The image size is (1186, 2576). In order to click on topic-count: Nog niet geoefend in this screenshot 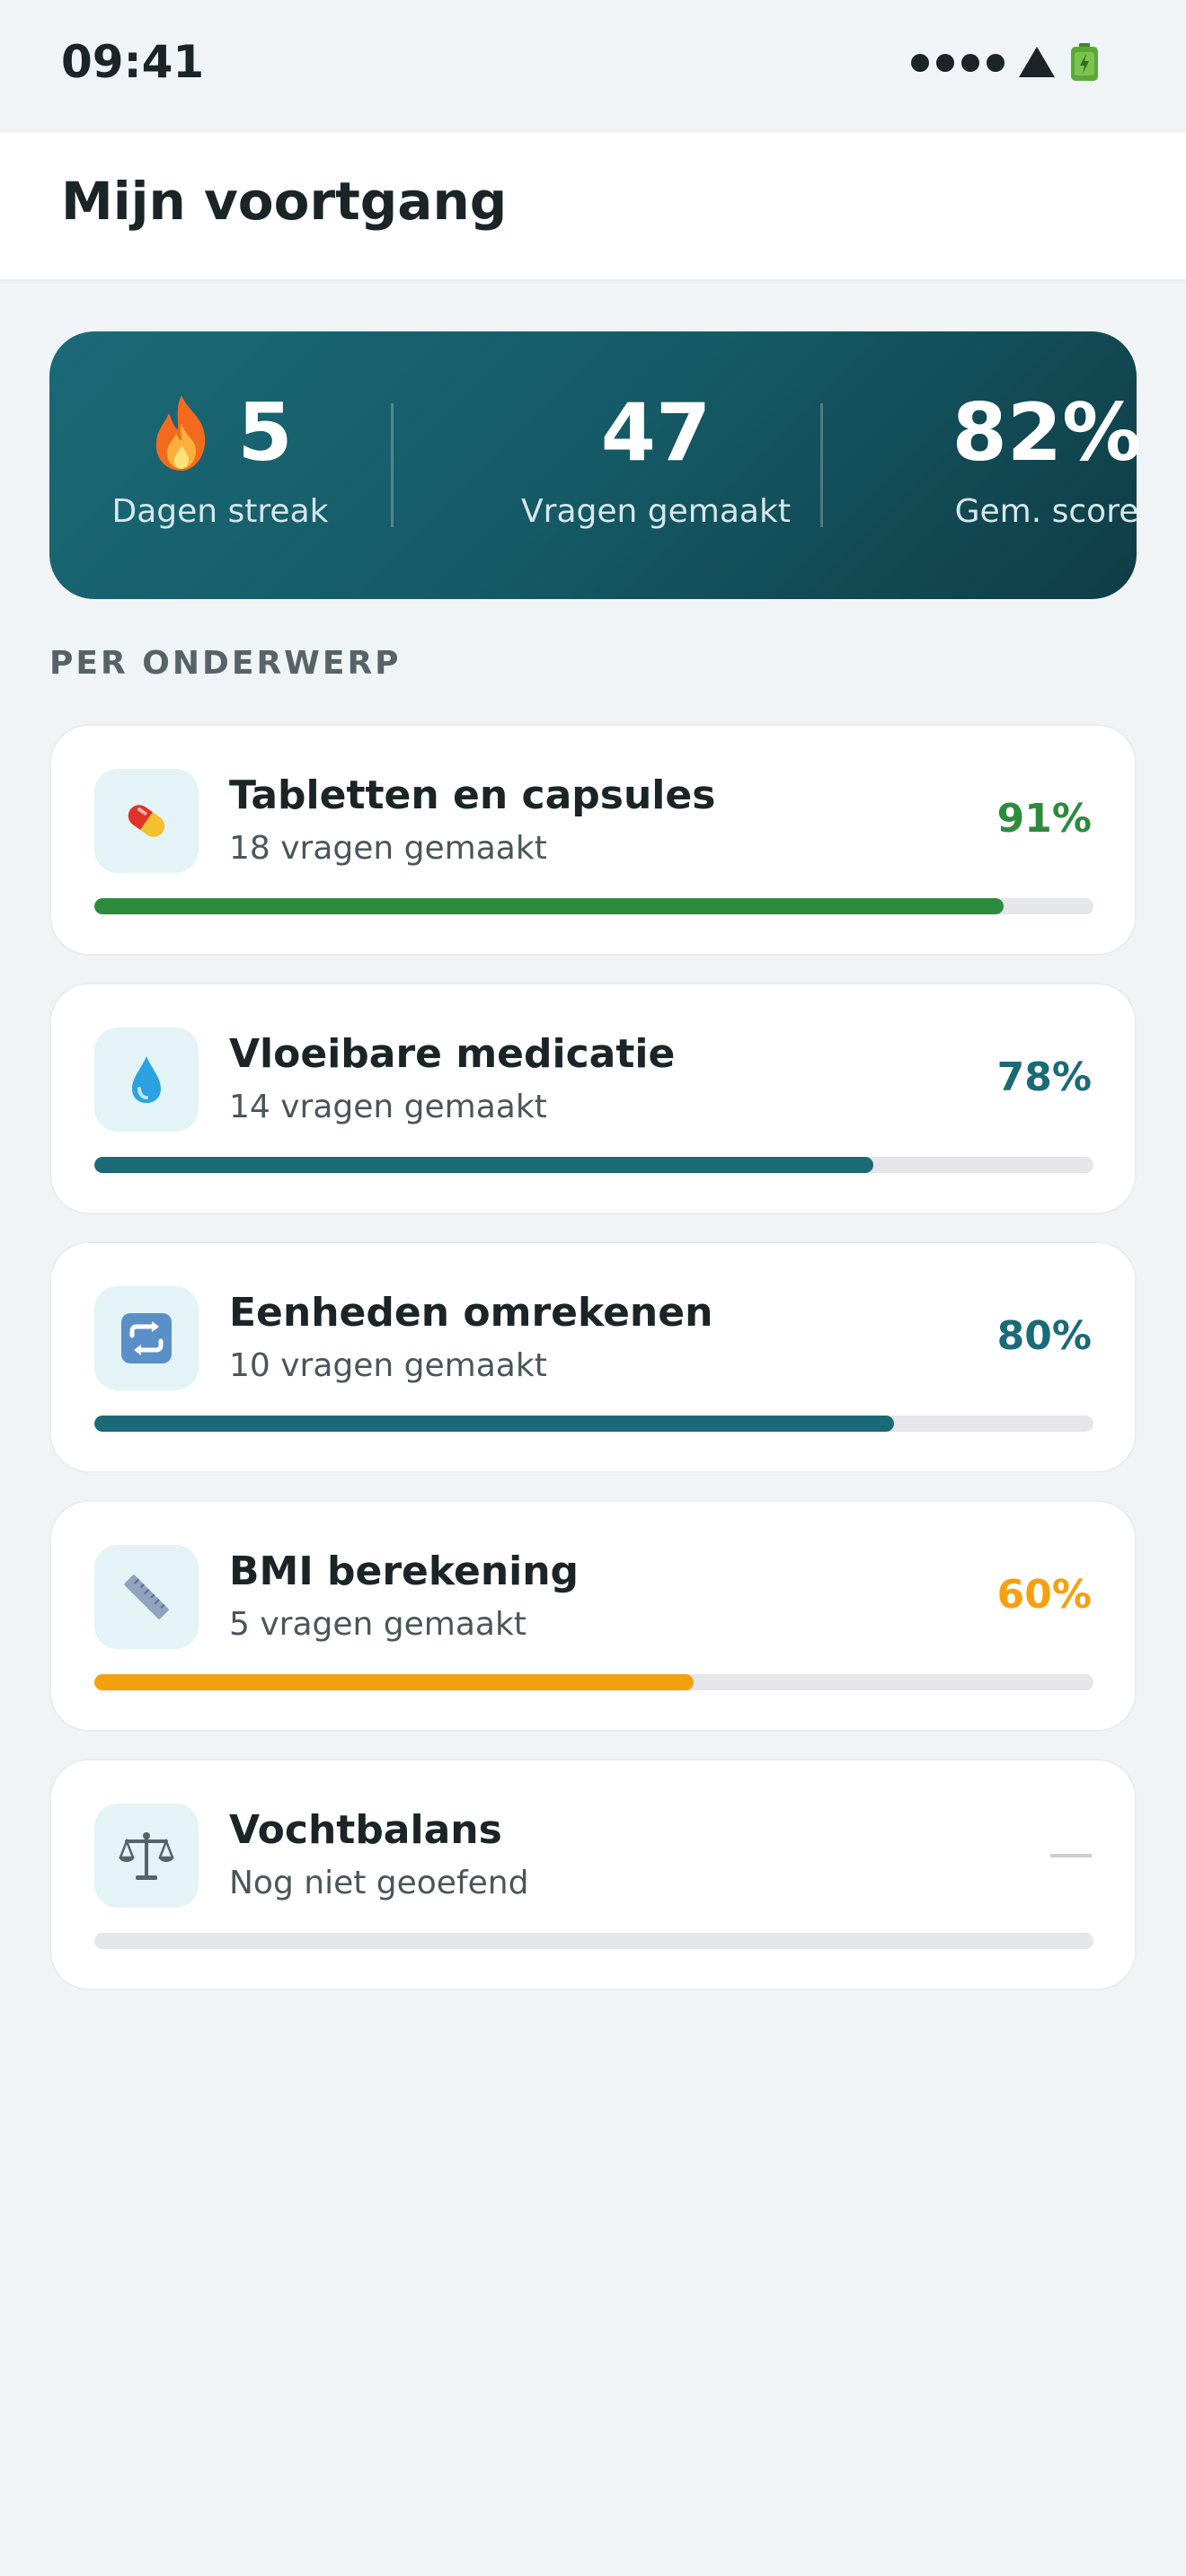, I will do `click(379, 1883)`.